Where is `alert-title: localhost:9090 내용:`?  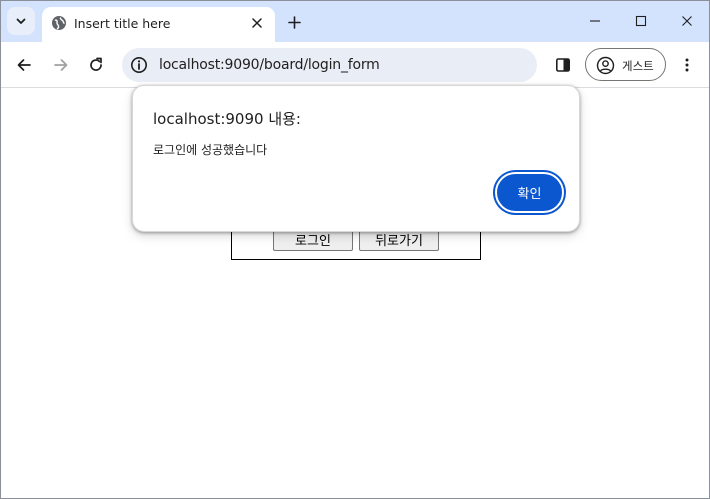 alert-title: localhost:9090 내용: is located at coordinates (227, 119).